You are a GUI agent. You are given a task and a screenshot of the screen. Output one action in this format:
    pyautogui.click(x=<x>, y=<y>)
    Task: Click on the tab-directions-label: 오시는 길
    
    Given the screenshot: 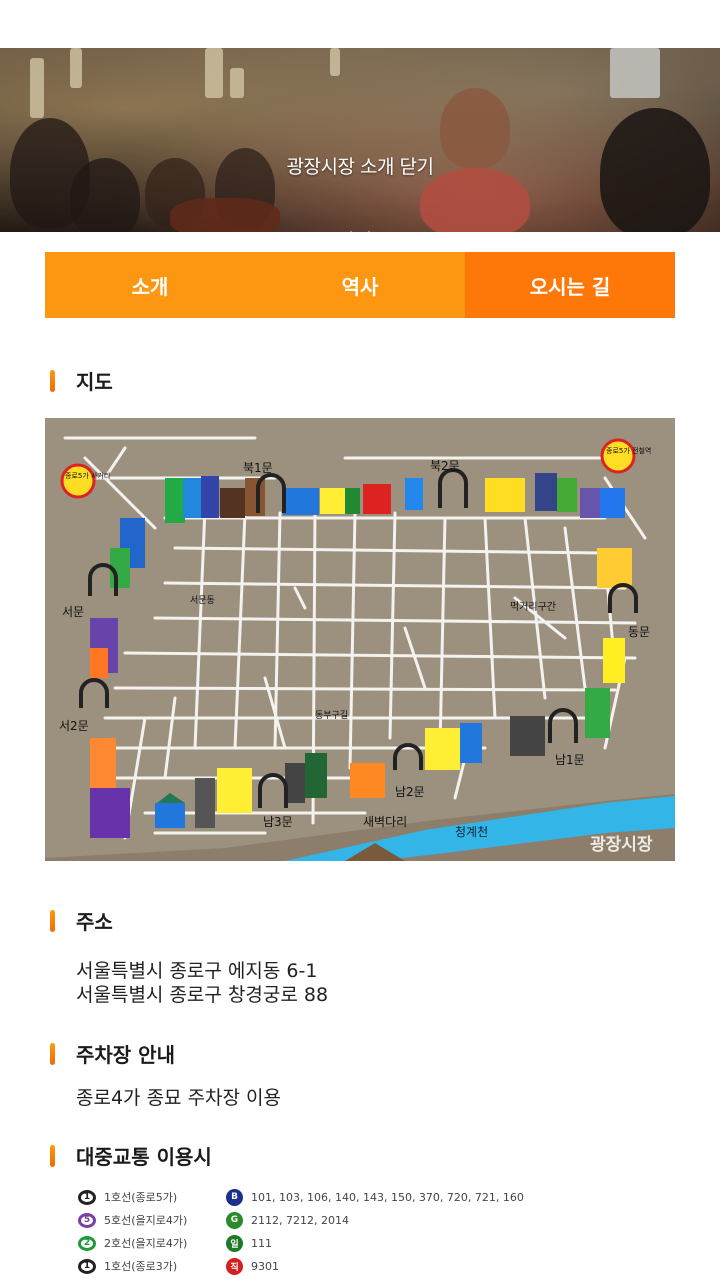 What is the action you would take?
    pyautogui.click(x=570, y=286)
    